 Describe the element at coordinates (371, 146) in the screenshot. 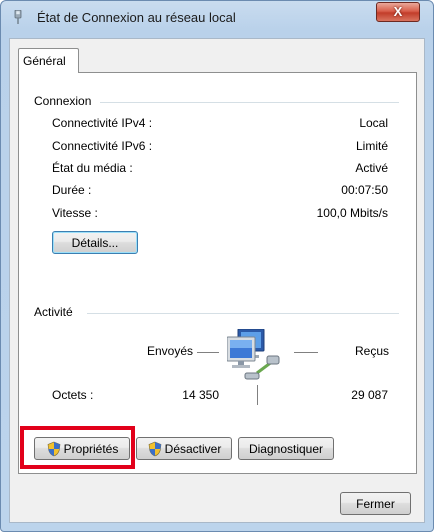

I see `ipv6-value: Limité` at that location.